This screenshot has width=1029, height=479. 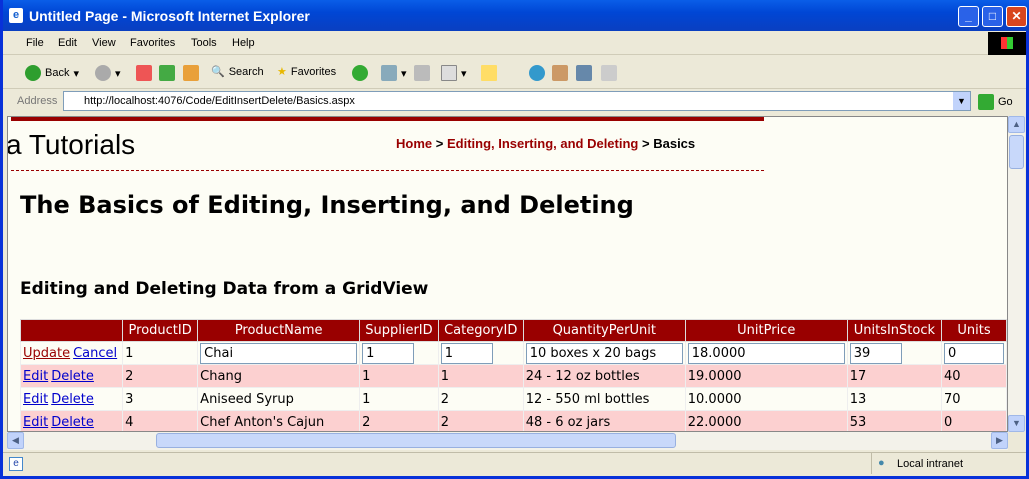 I want to click on print-button, so click(x=422, y=73).